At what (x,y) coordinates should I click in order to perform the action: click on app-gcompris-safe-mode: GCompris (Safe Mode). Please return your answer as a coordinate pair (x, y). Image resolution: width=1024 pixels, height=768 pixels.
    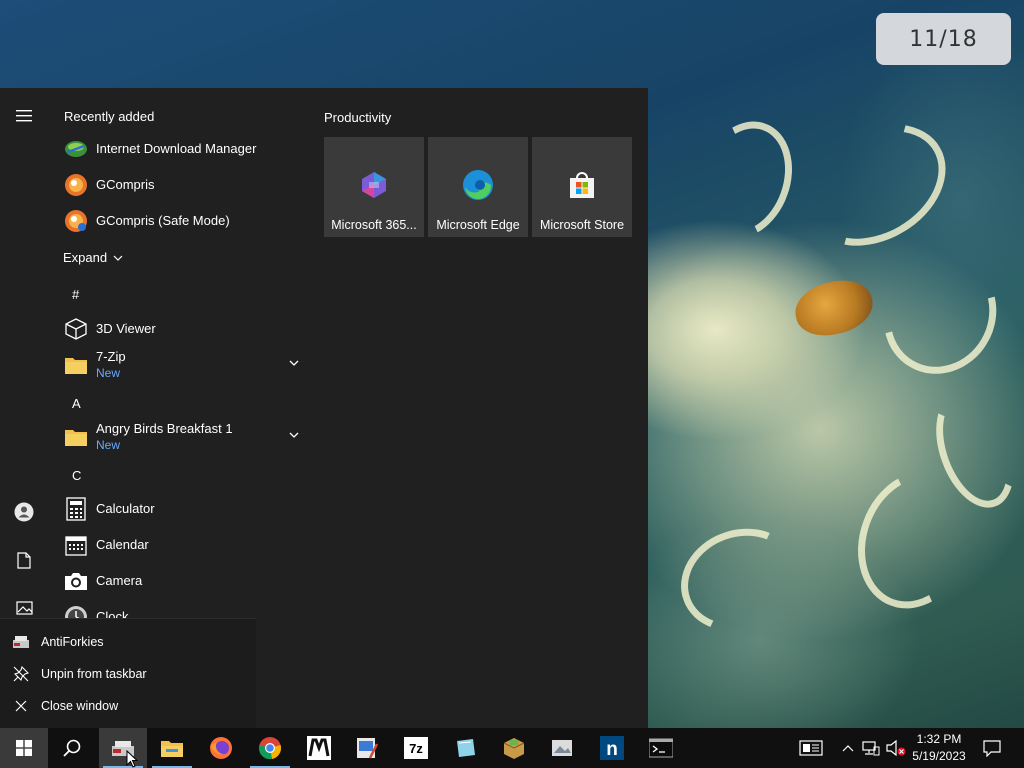
    Looking at the image, I should click on (179, 221).